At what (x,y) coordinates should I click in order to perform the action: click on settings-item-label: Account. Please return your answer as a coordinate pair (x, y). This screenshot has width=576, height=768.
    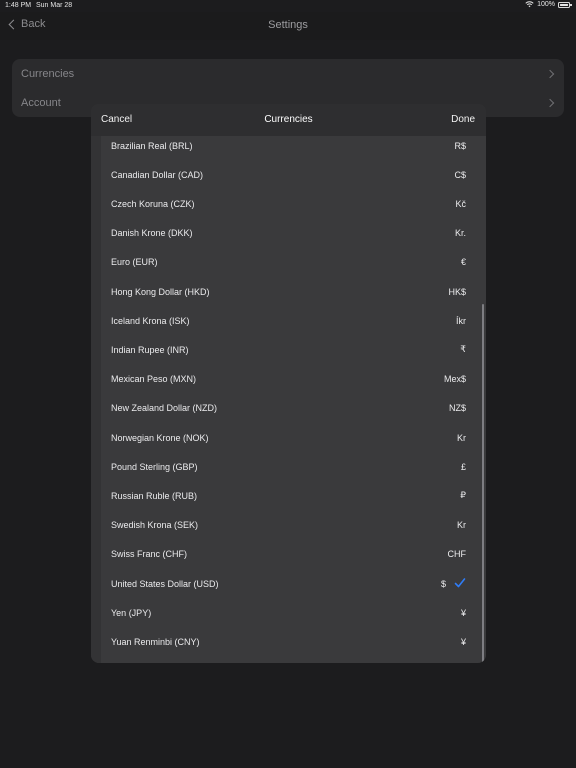
    Looking at the image, I should click on (41, 102).